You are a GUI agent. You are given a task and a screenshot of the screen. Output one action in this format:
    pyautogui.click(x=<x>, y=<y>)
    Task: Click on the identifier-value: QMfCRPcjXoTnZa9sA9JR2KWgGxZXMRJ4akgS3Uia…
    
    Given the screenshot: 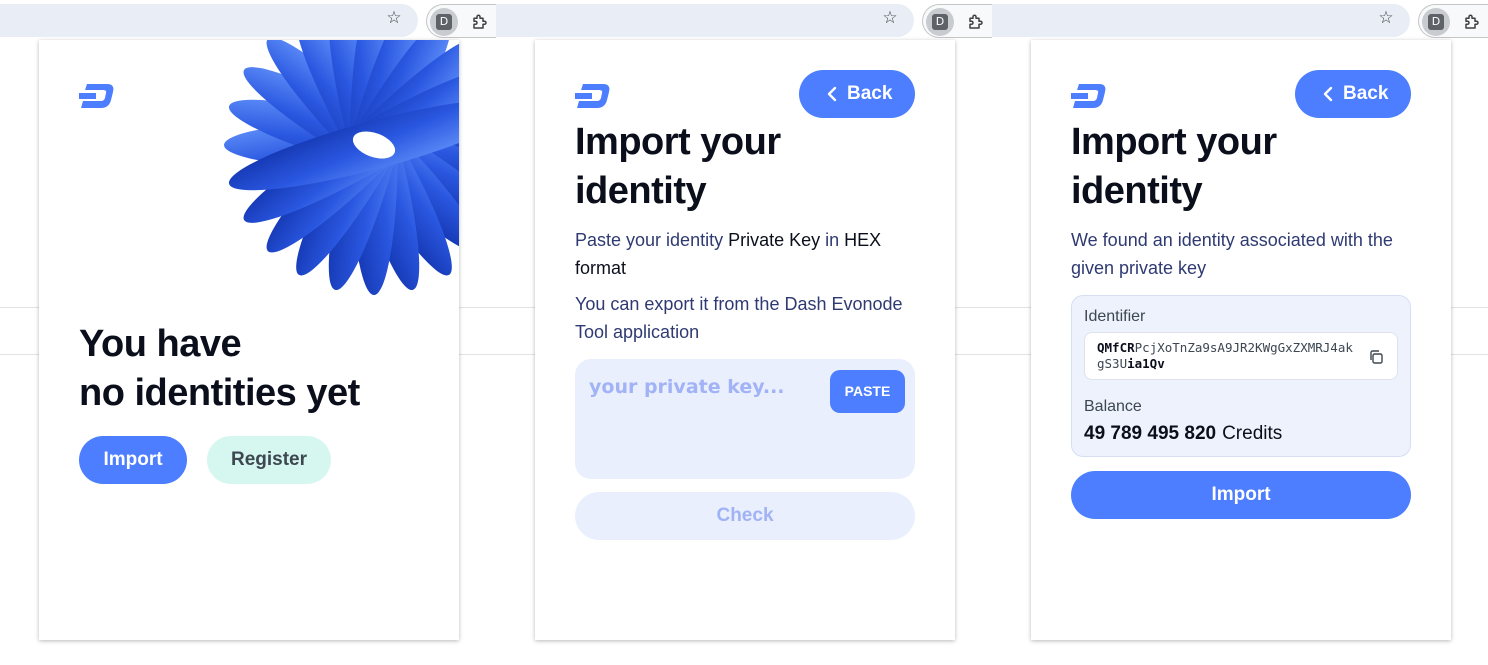 What is the action you would take?
    pyautogui.click(x=1228, y=356)
    